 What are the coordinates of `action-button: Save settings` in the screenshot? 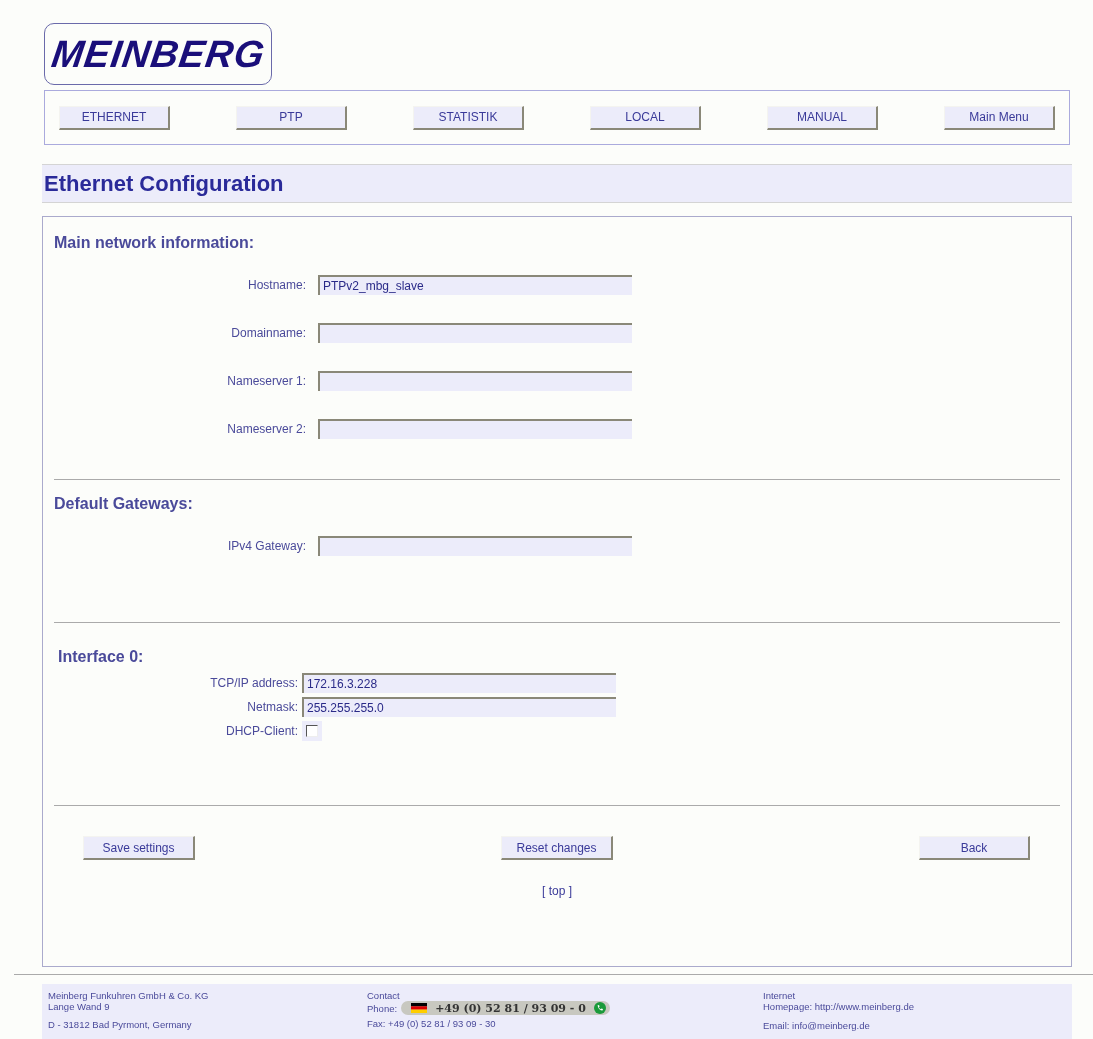 It's located at (139, 848).